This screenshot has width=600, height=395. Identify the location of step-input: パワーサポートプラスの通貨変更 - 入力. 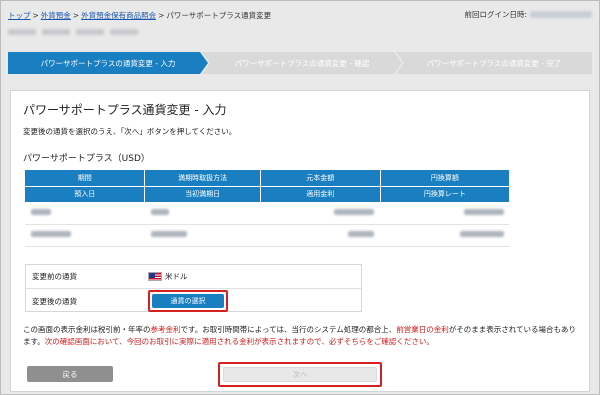
(108, 63).